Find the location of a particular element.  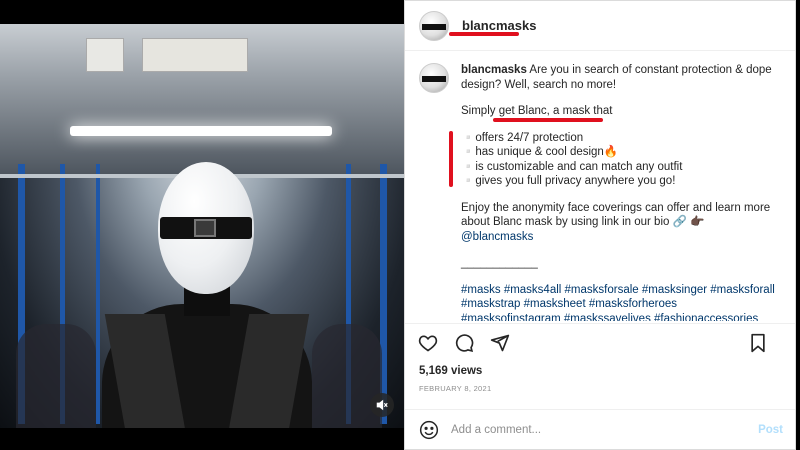

post-header: blancmasks is located at coordinates (600, 26).